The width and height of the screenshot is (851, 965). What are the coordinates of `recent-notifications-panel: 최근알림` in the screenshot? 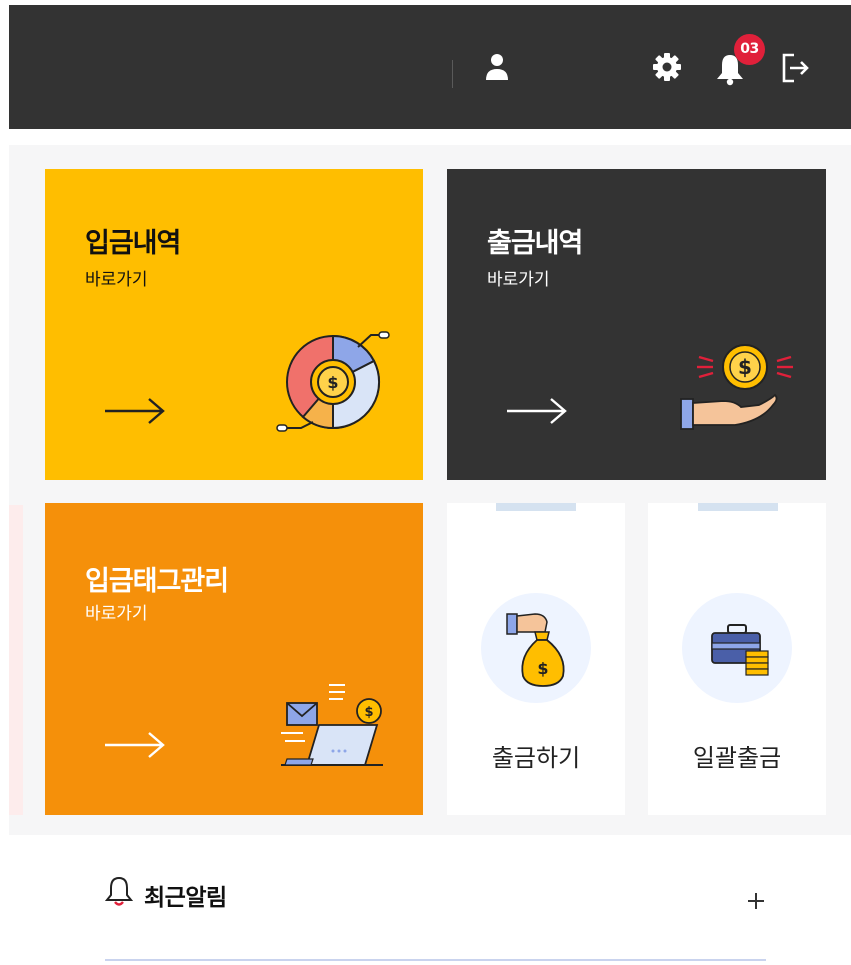 It's located at (435, 901).